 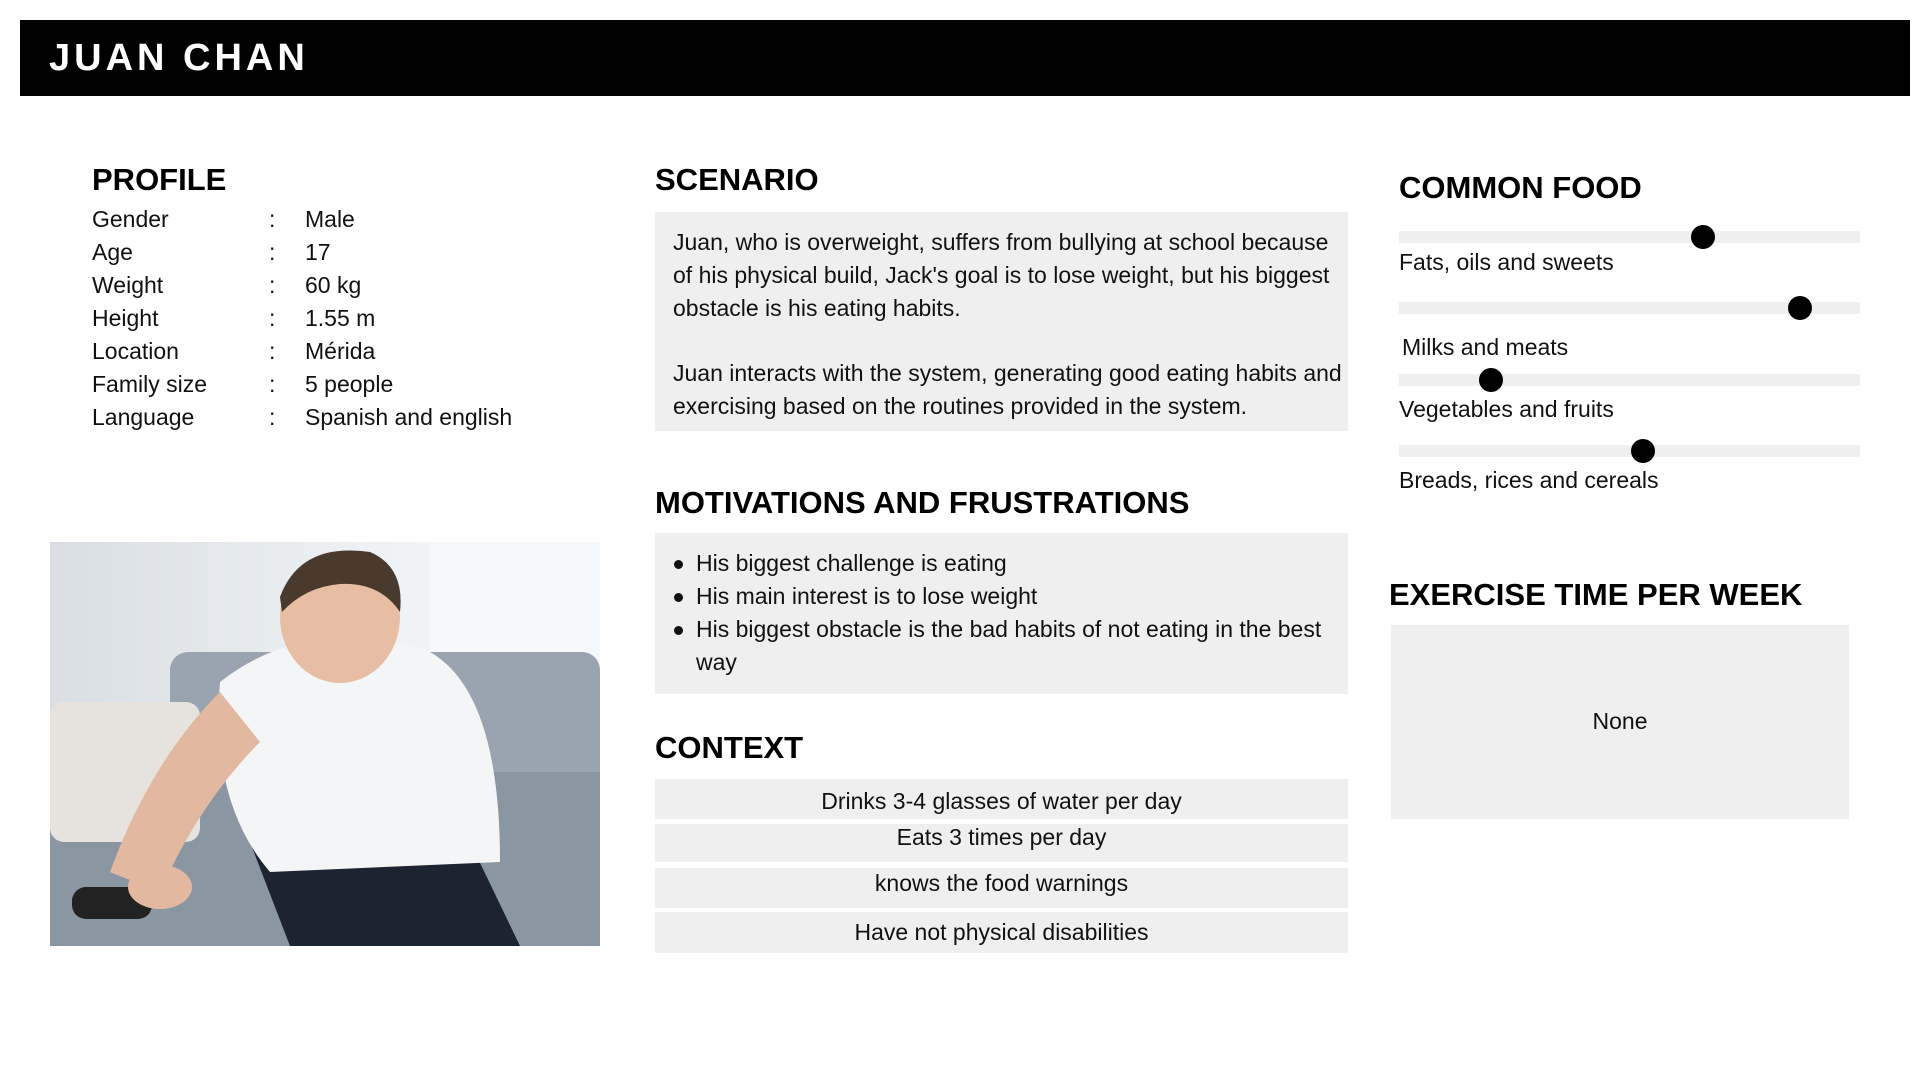 What do you see at coordinates (125, 318) in the screenshot?
I see `profile-label: Height` at bounding box center [125, 318].